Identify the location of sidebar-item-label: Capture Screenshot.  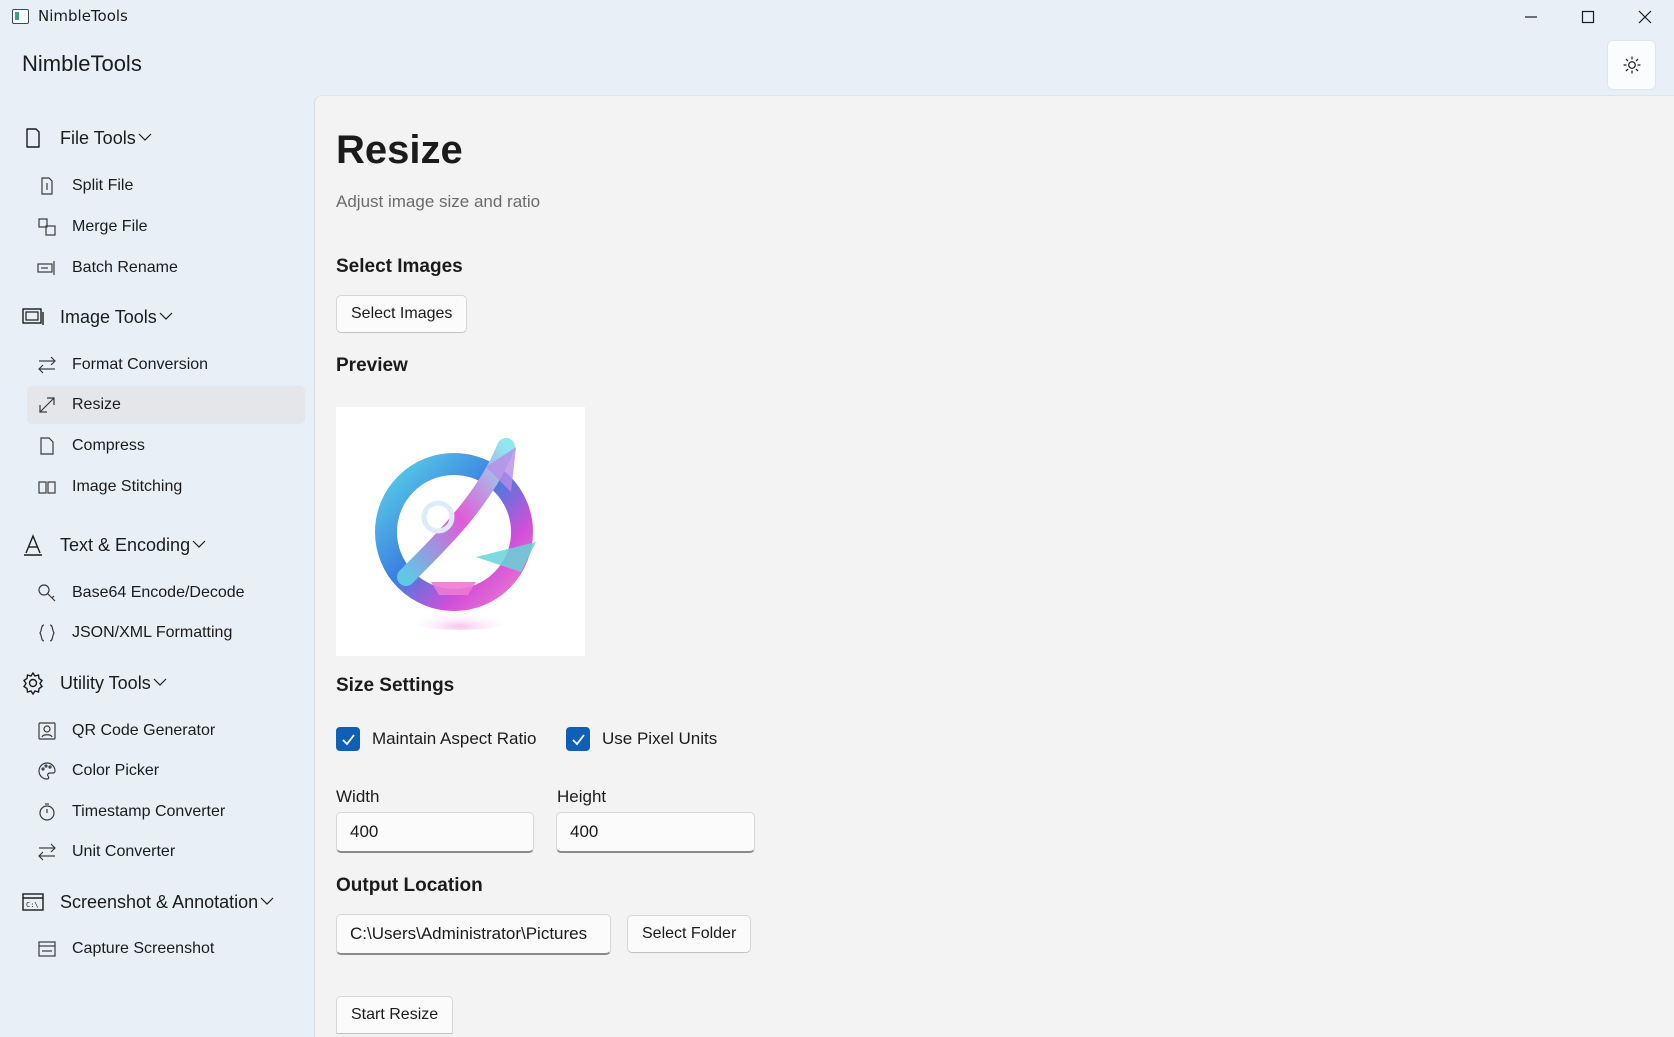
(143, 948).